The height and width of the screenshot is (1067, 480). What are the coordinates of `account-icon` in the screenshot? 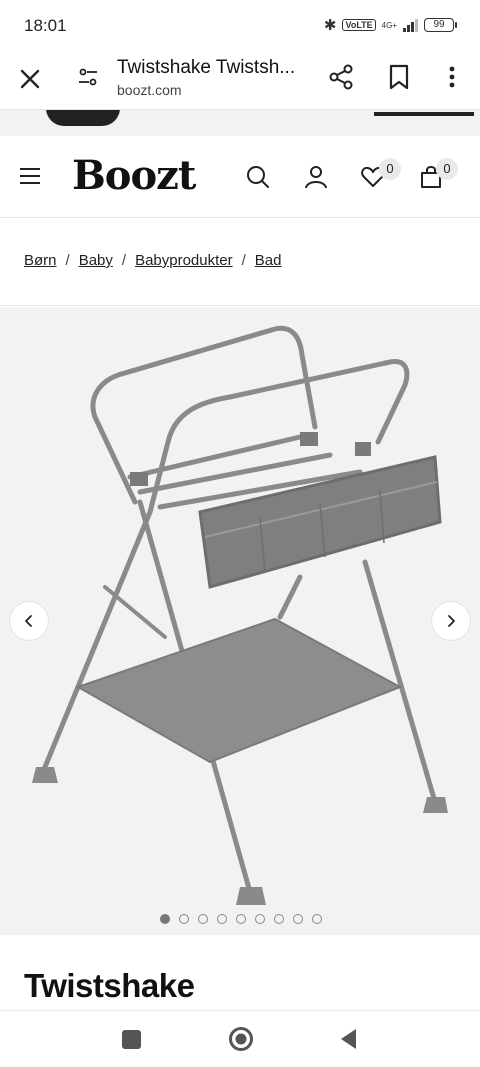 It's located at (316, 177).